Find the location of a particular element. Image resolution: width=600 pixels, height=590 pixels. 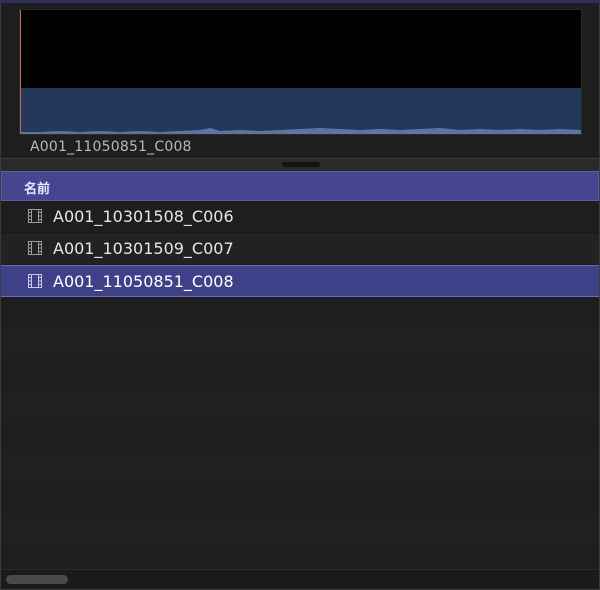

clip-name: A001_10301508_C006 is located at coordinates (143, 216).